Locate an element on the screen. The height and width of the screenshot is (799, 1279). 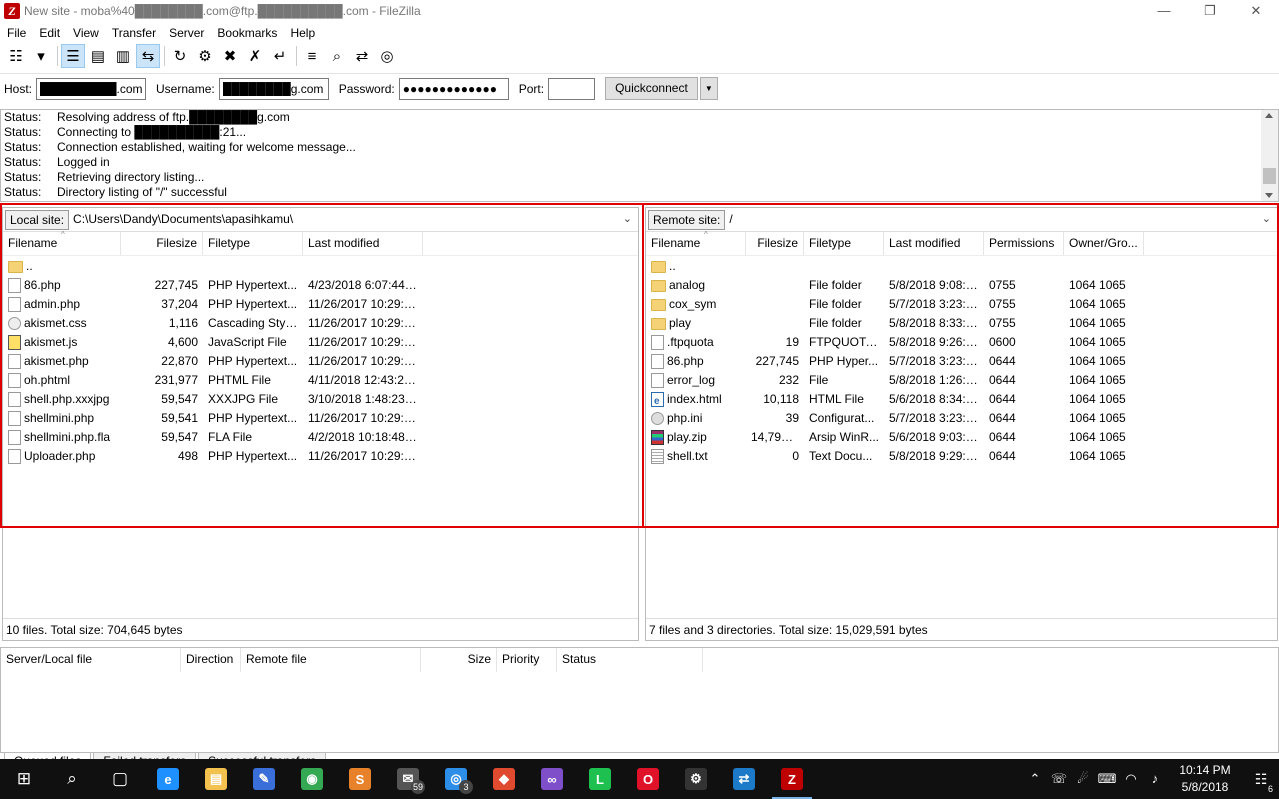
menu-transfer: Transfer is located at coordinates (133, 33).